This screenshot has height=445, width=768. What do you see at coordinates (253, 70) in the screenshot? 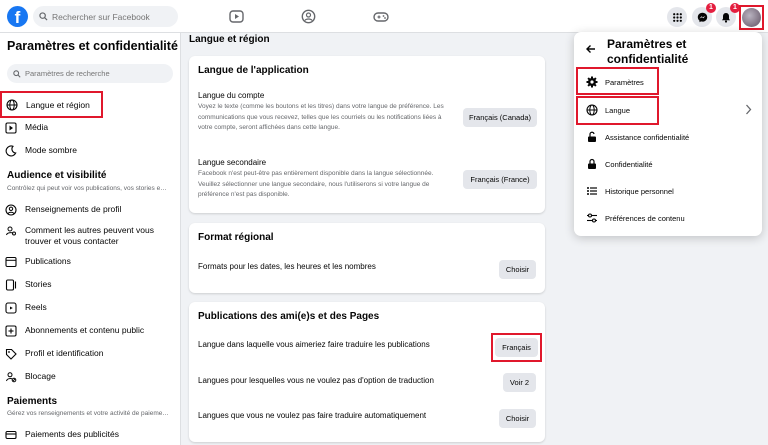
I see `card-title: Langue de l'application` at bounding box center [253, 70].